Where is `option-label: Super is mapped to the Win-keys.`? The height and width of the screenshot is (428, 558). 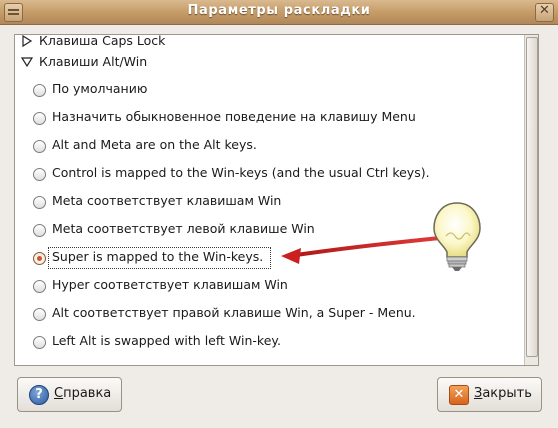 option-label: Super is mapped to the Win-keys. is located at coordinates (158, 256).